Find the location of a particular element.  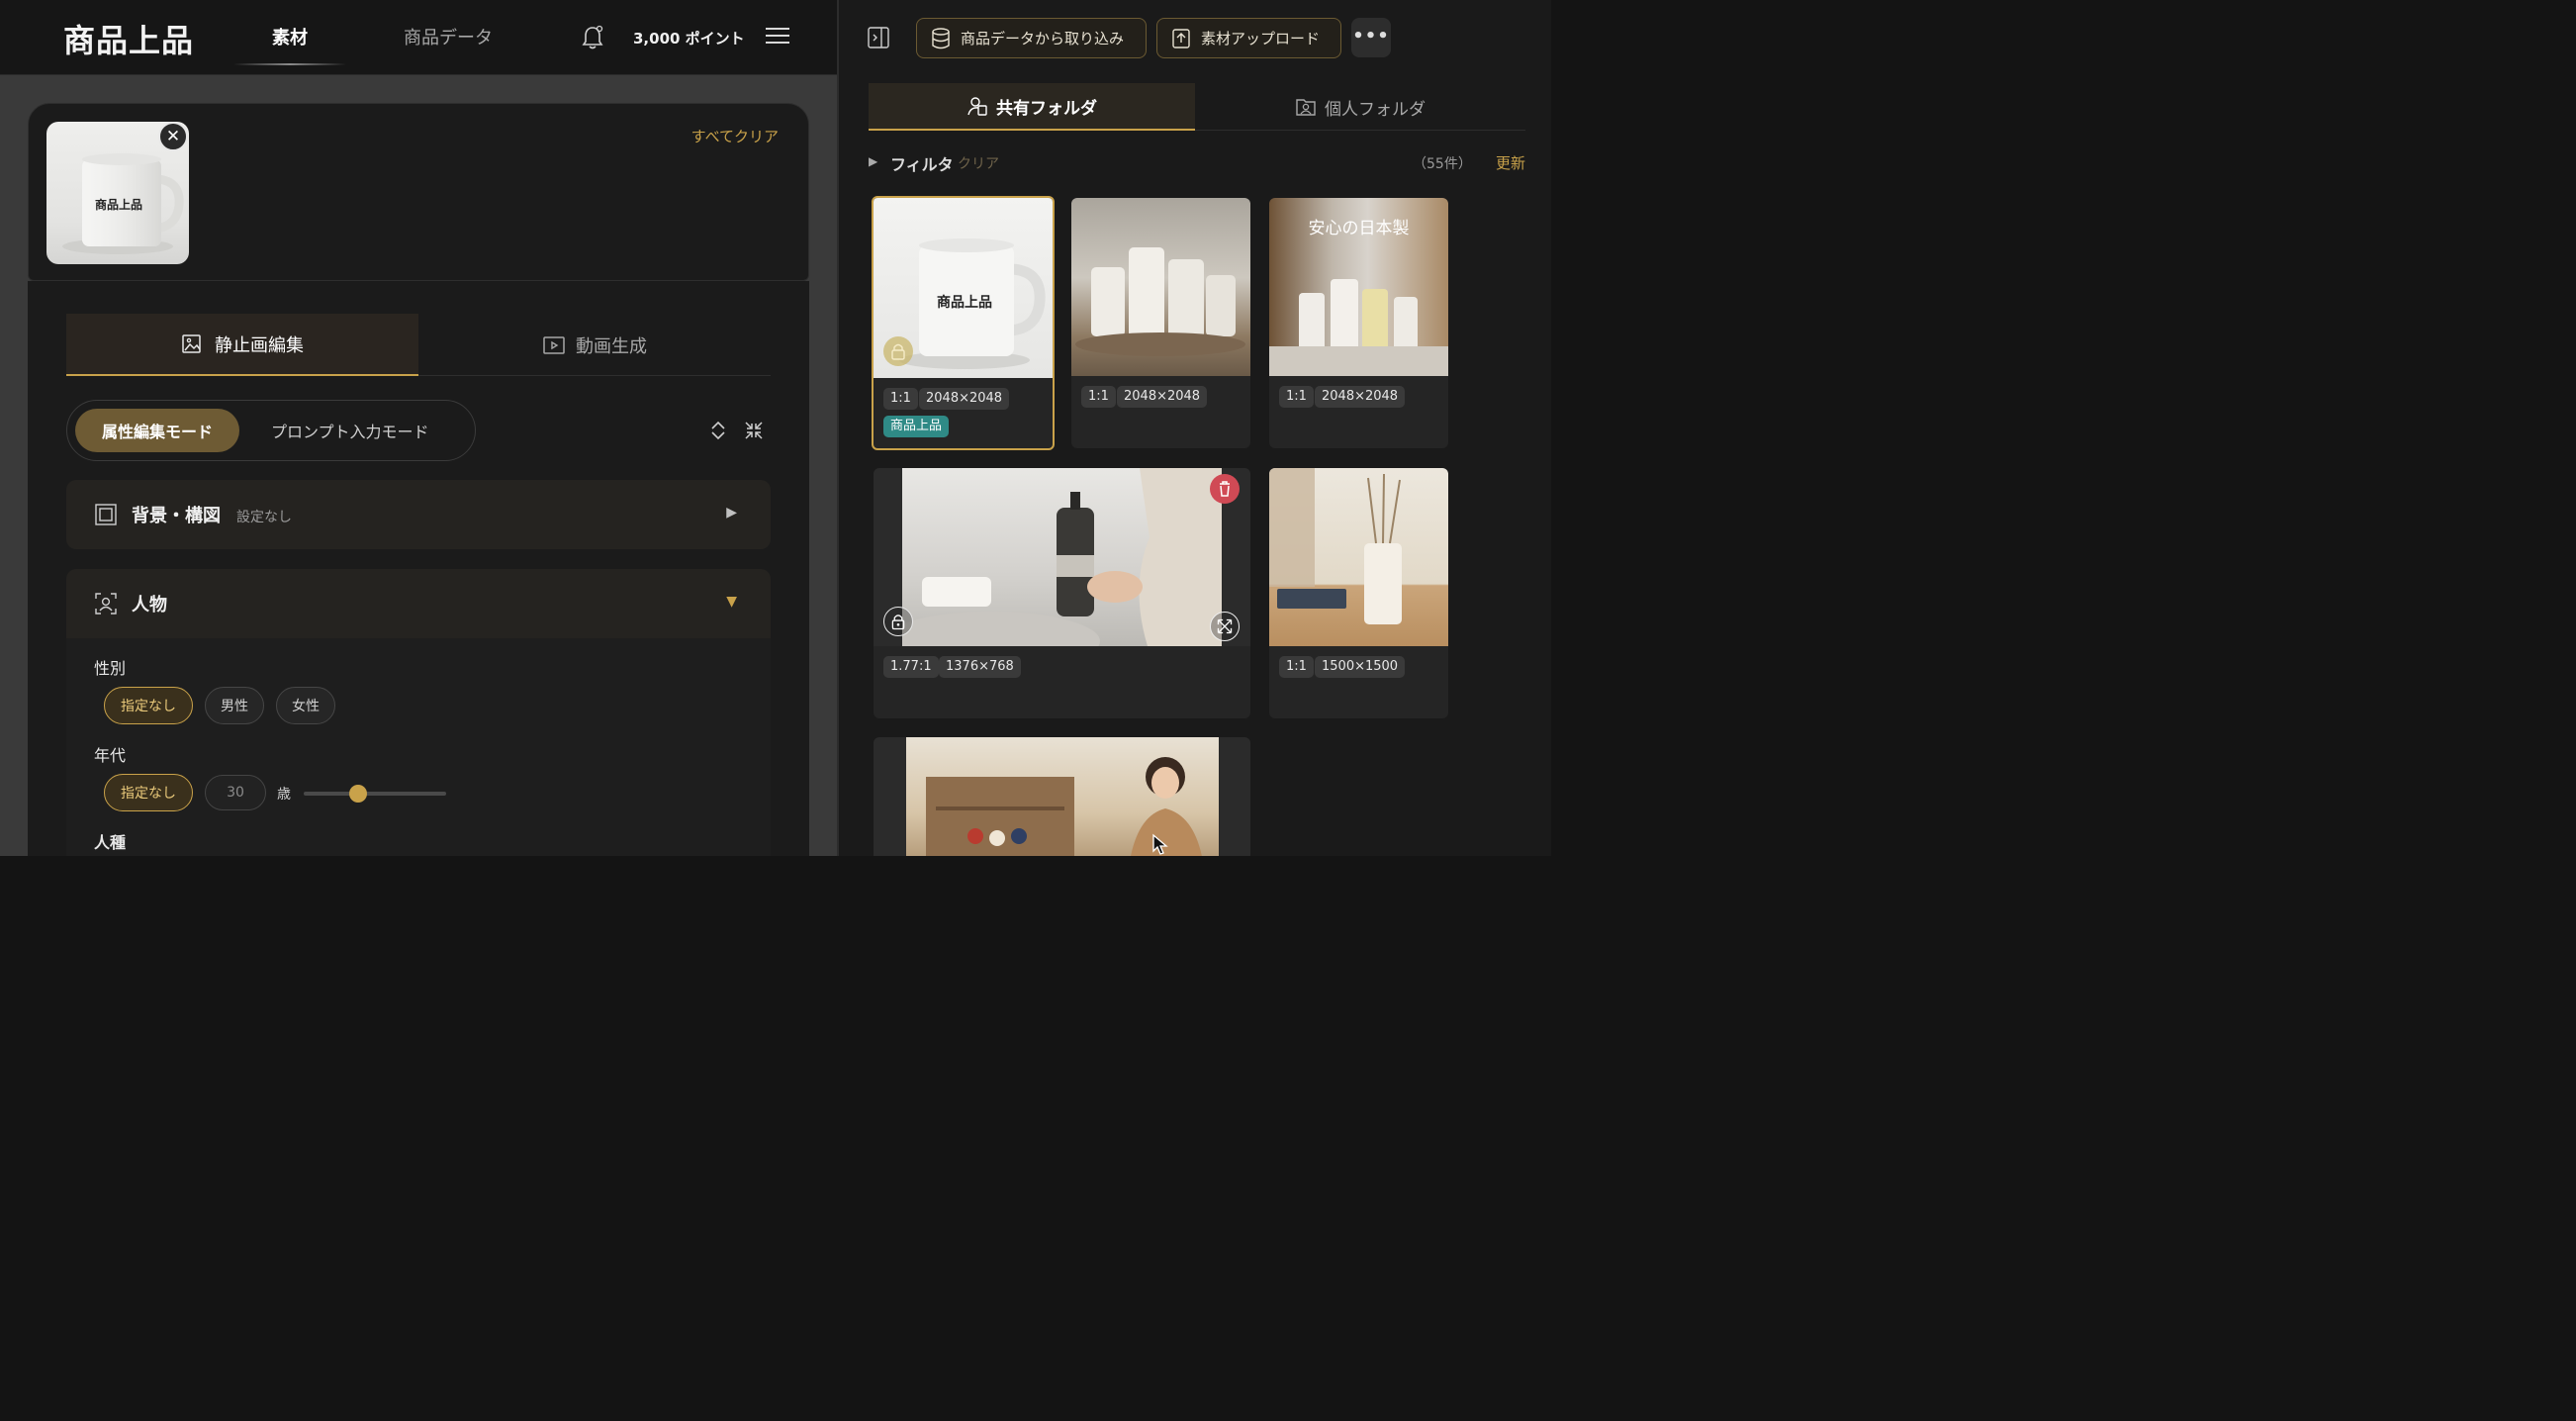

gender-female-chip: 女性 is located at coordinates (305, 706).